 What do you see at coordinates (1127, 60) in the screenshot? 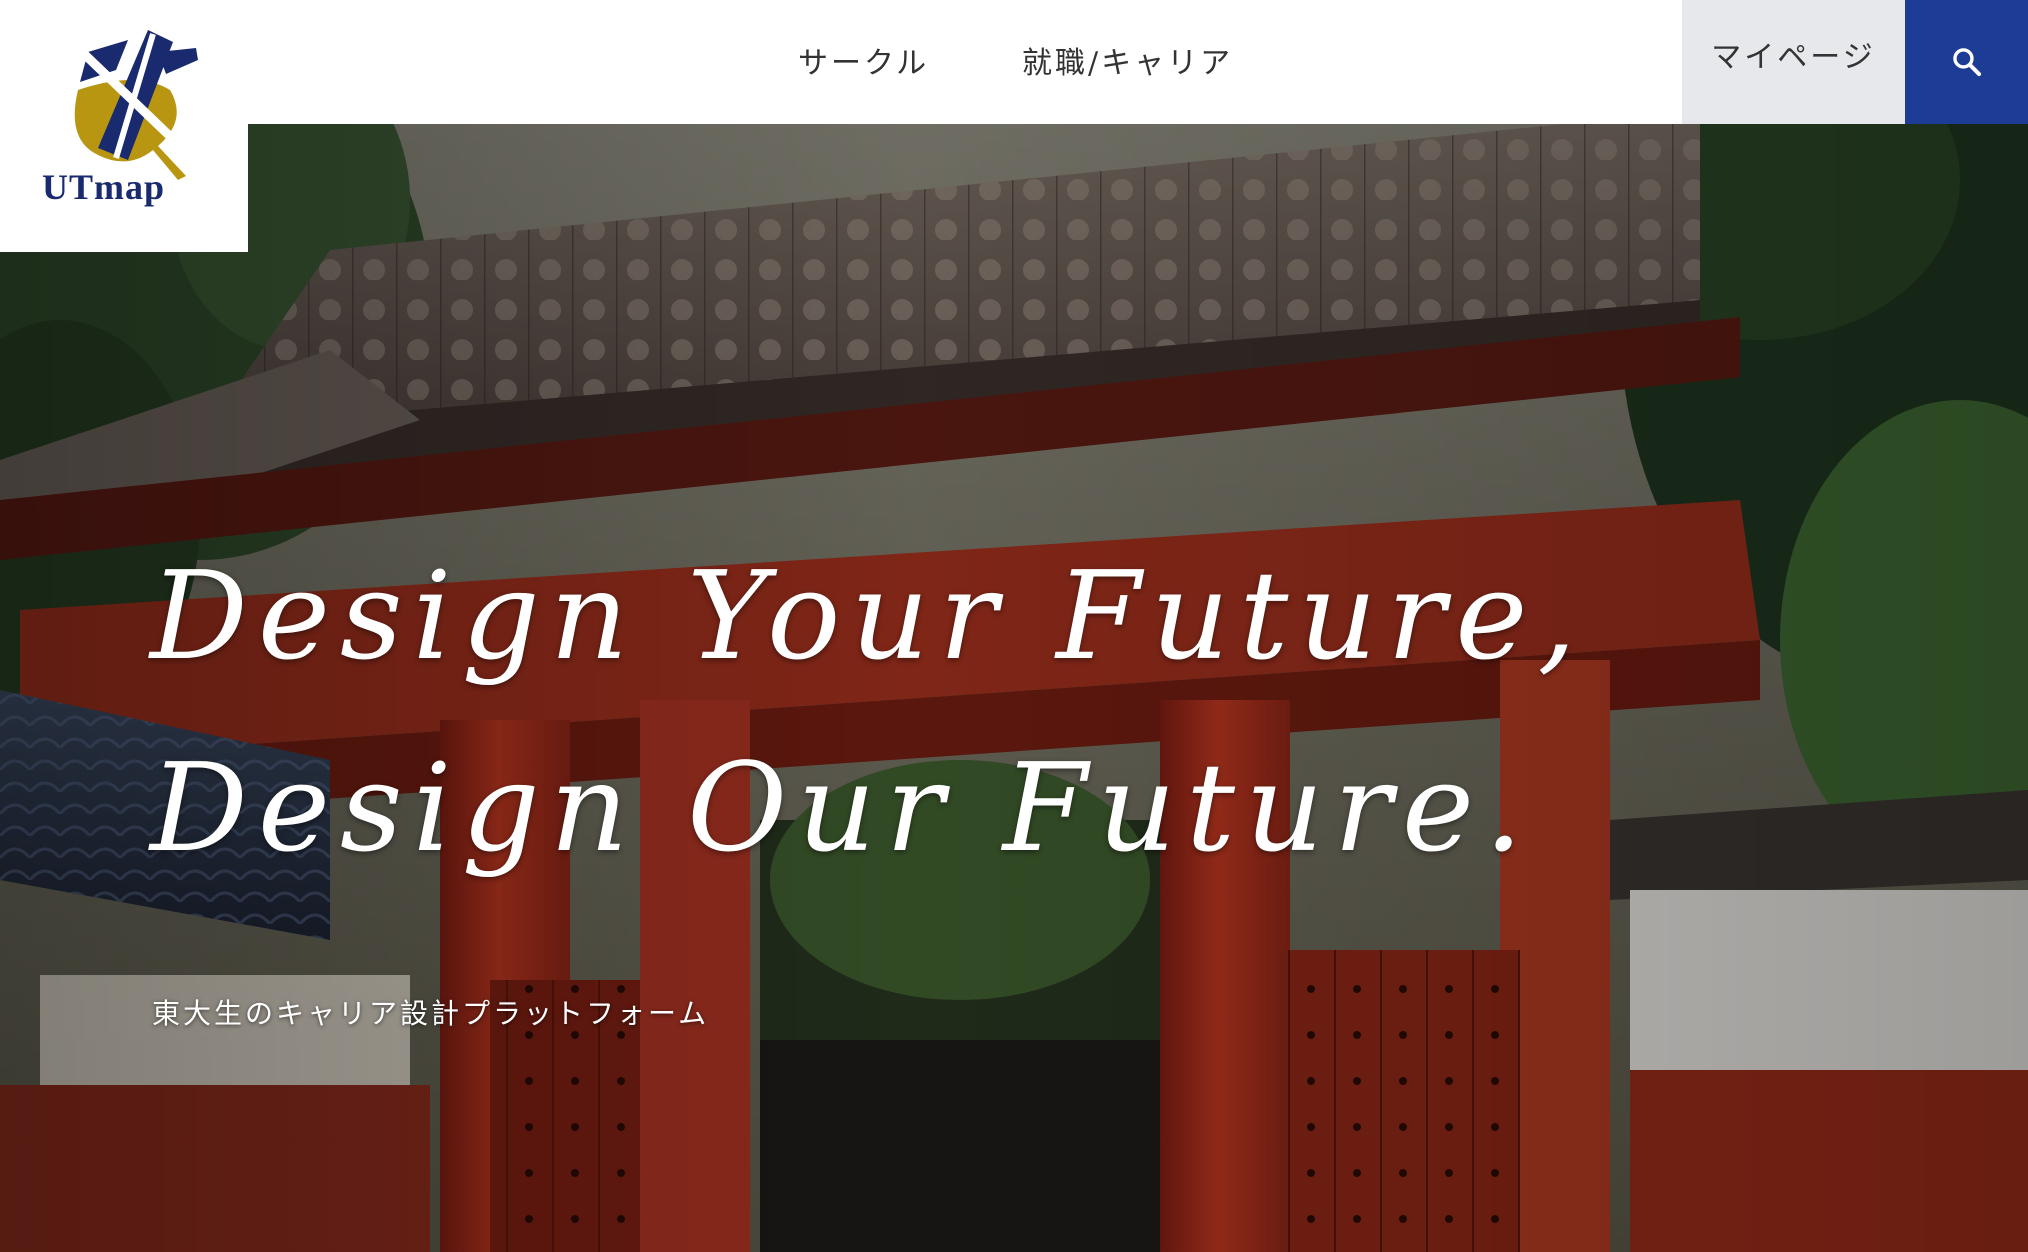
I see `nav-link-career: 就職/キャリア` at bounding box center [1127, 60].